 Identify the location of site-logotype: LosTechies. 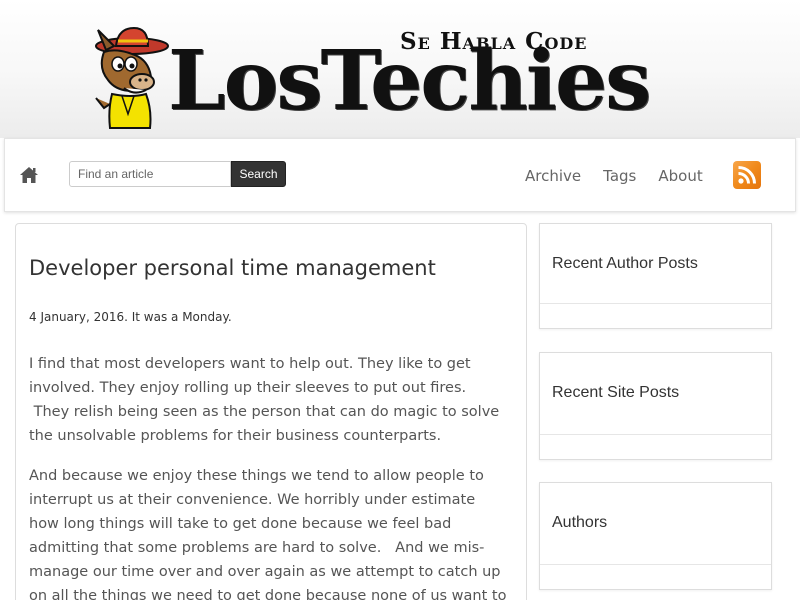
(409, 81).